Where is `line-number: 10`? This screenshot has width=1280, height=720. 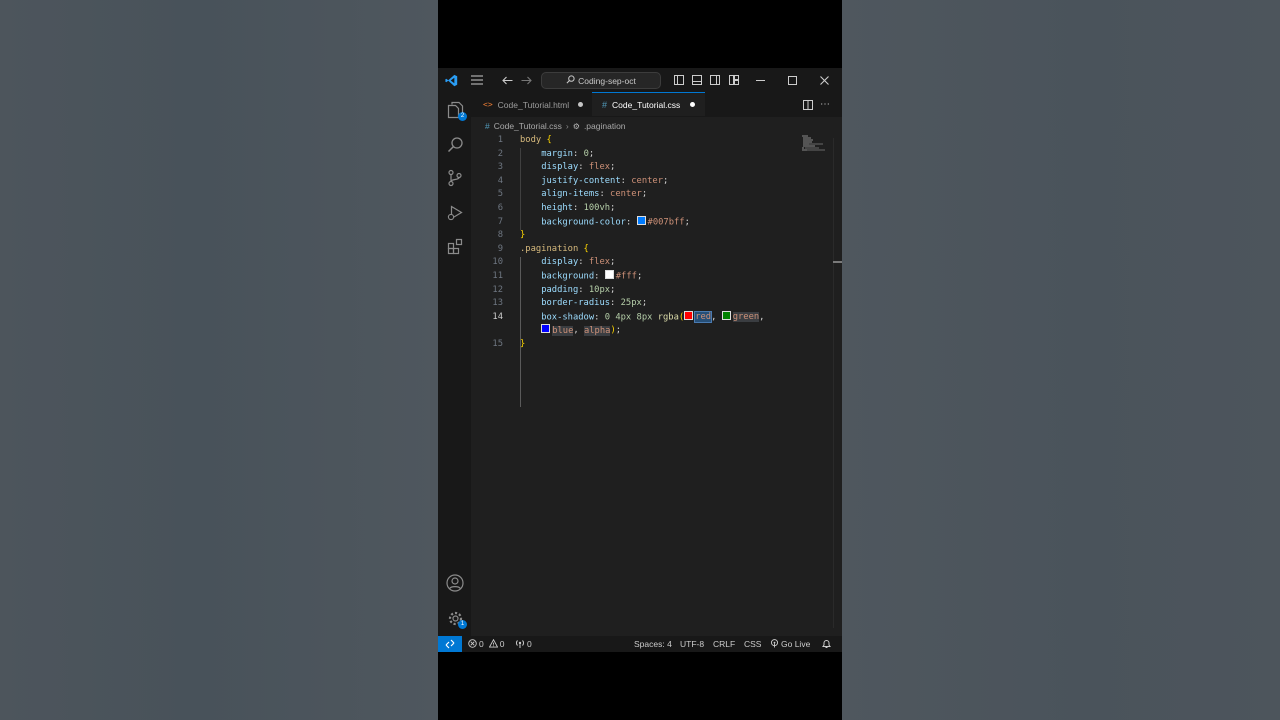 line-number: 10 is located at coordinates (497, 262).